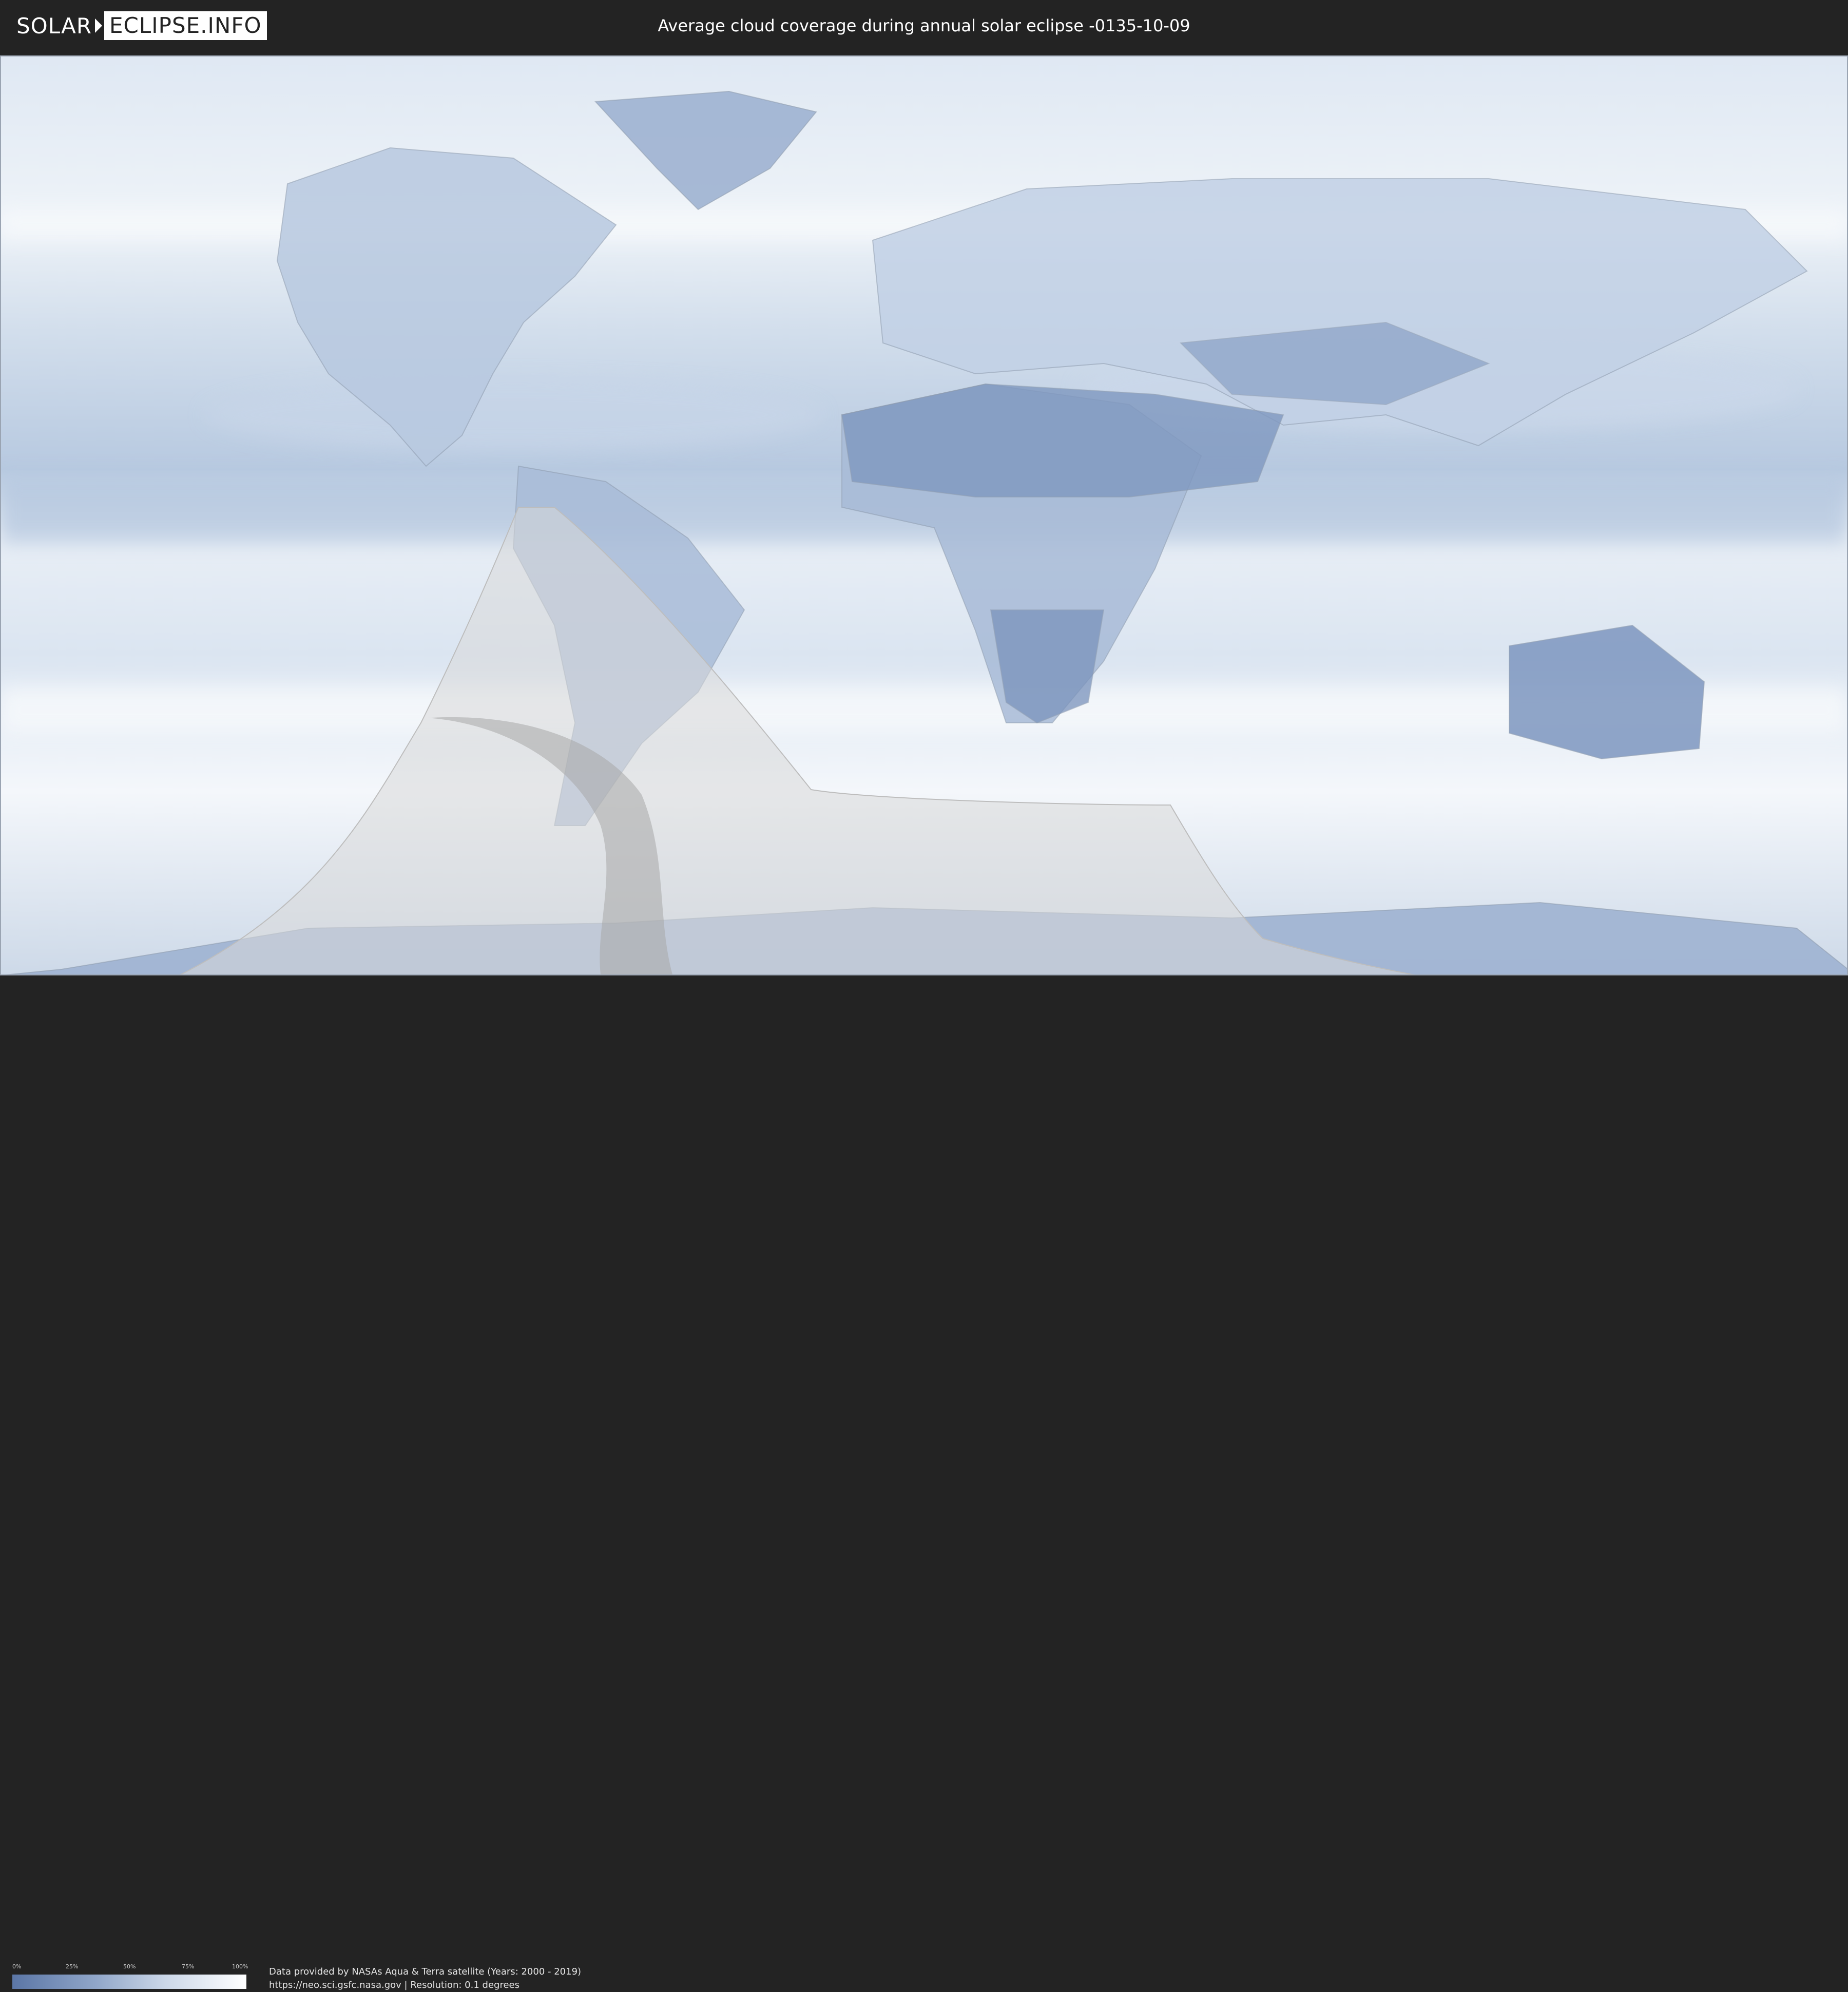  I want to click on legend-tick-100: 100%, so click(240, 1966).